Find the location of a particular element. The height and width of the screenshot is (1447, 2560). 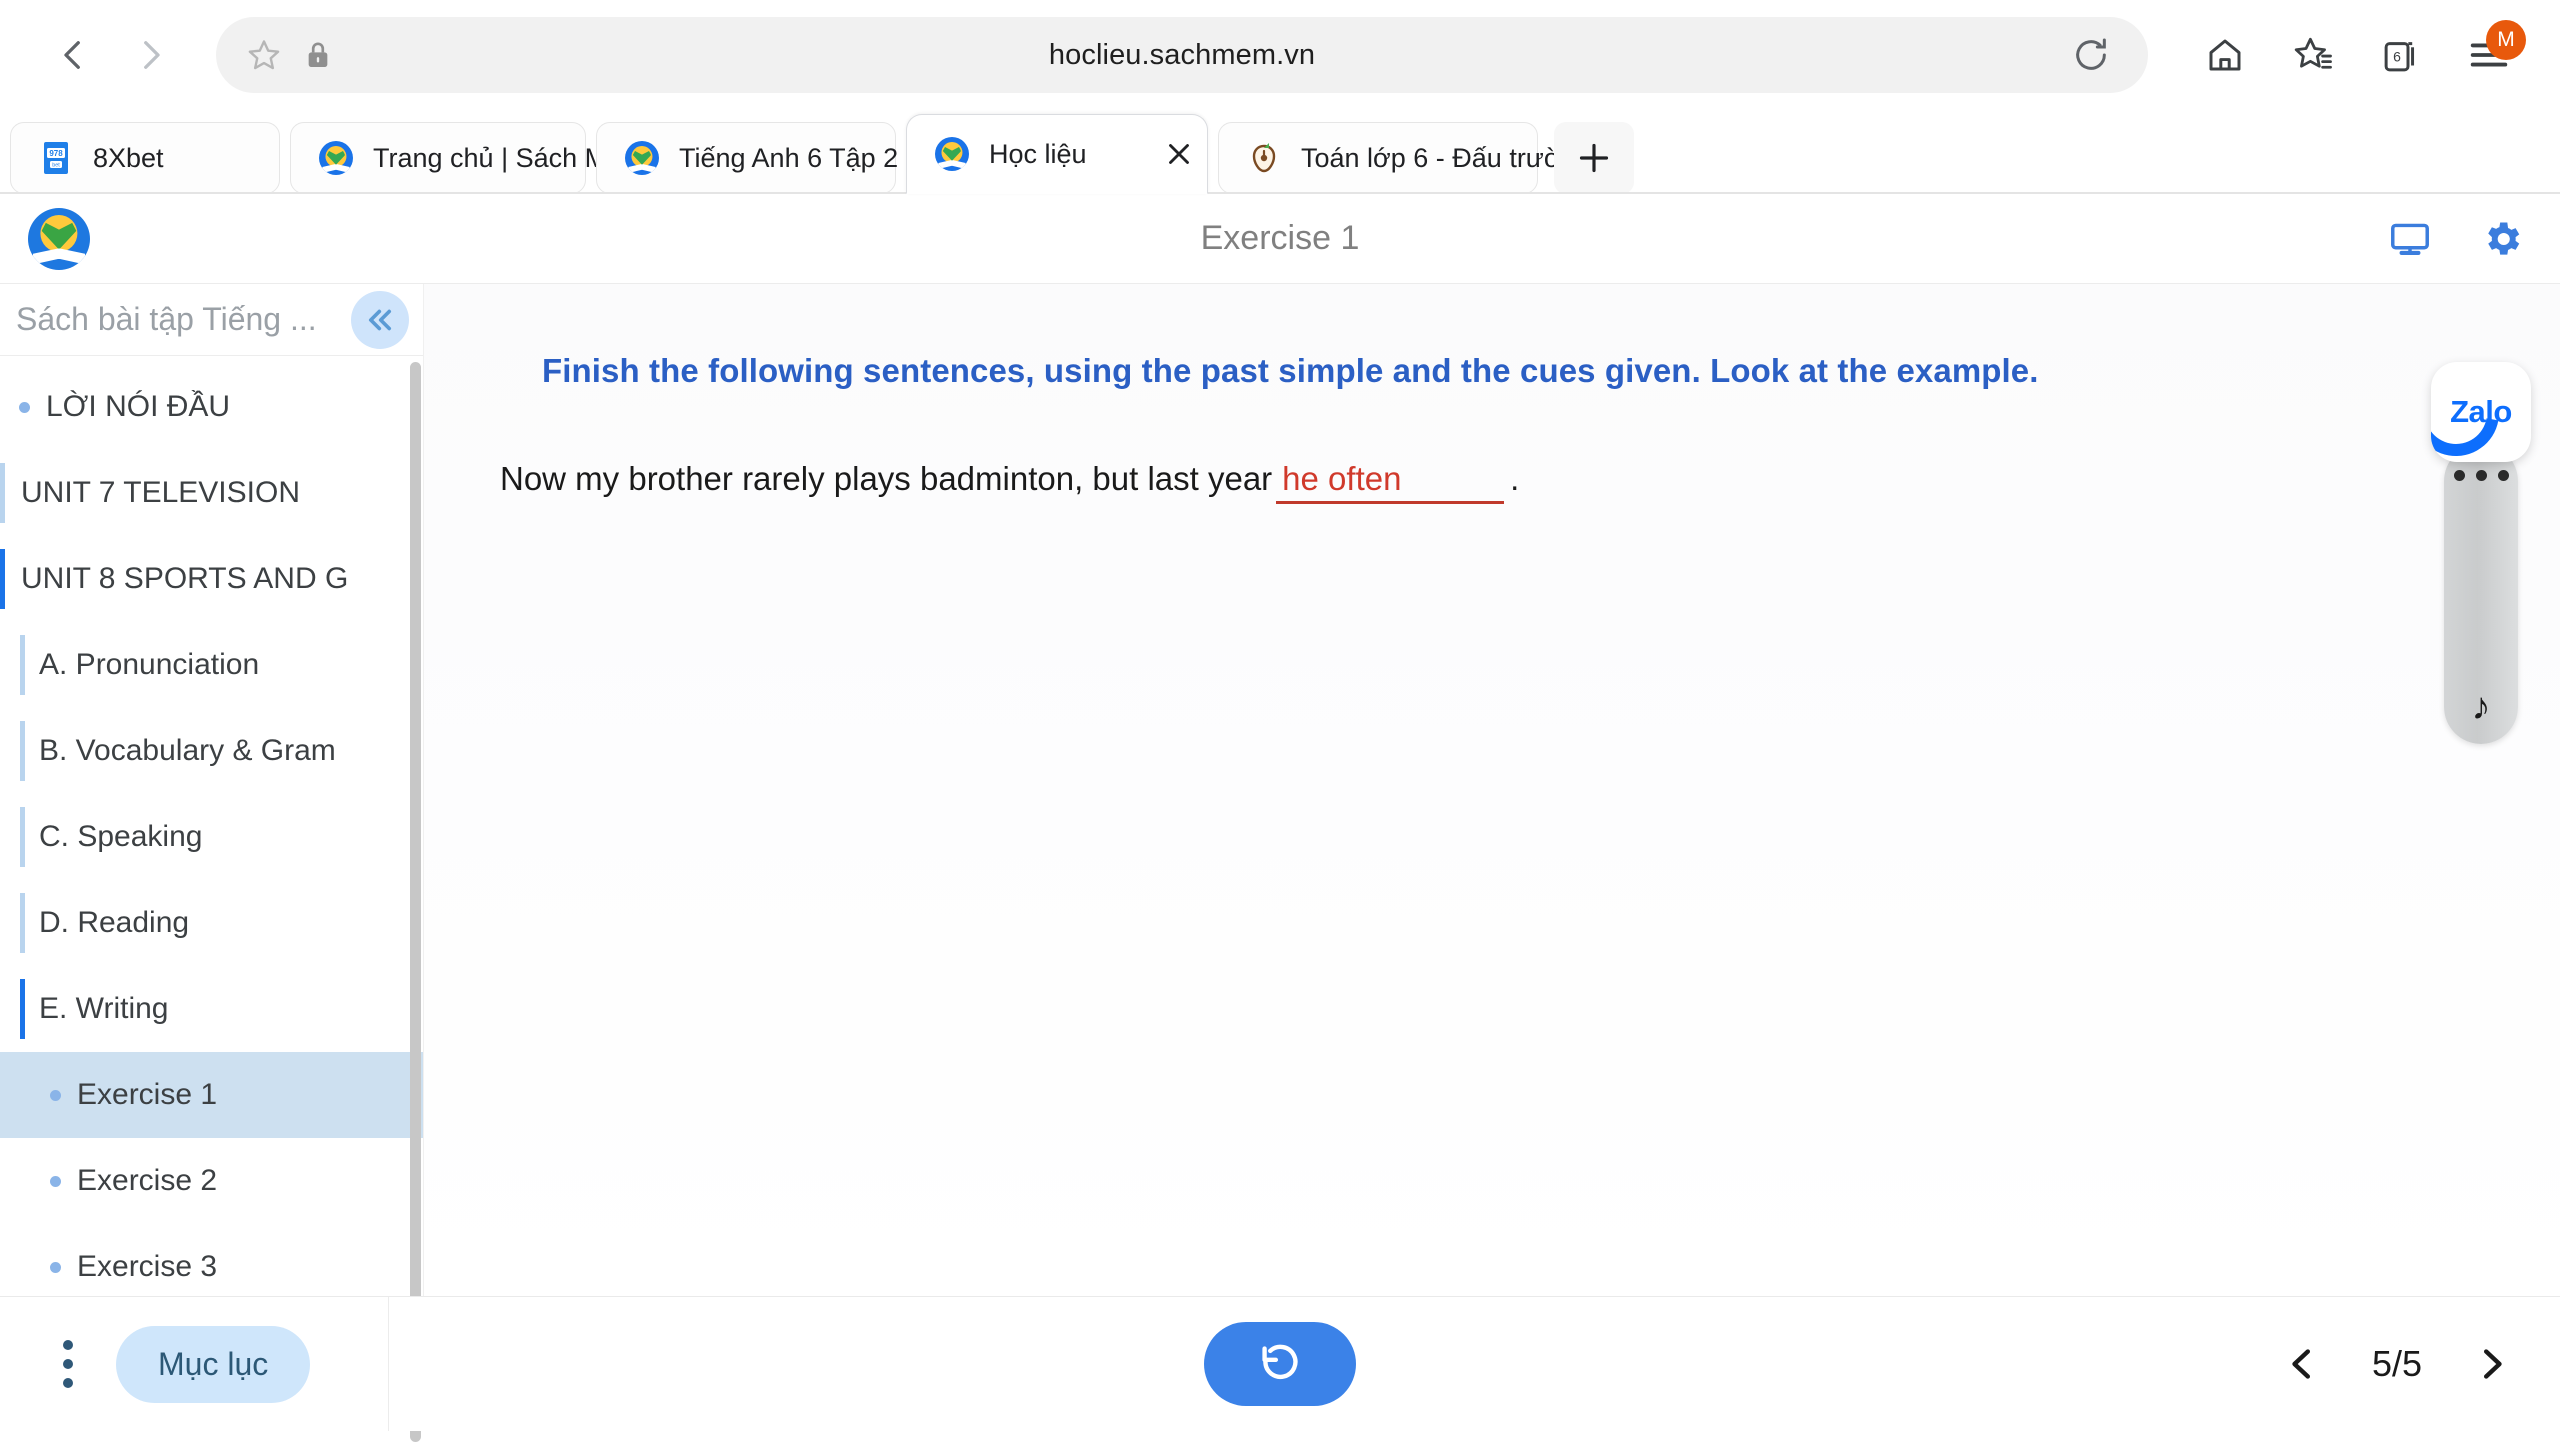

gear-icon is located at coordinates (2504, 238).